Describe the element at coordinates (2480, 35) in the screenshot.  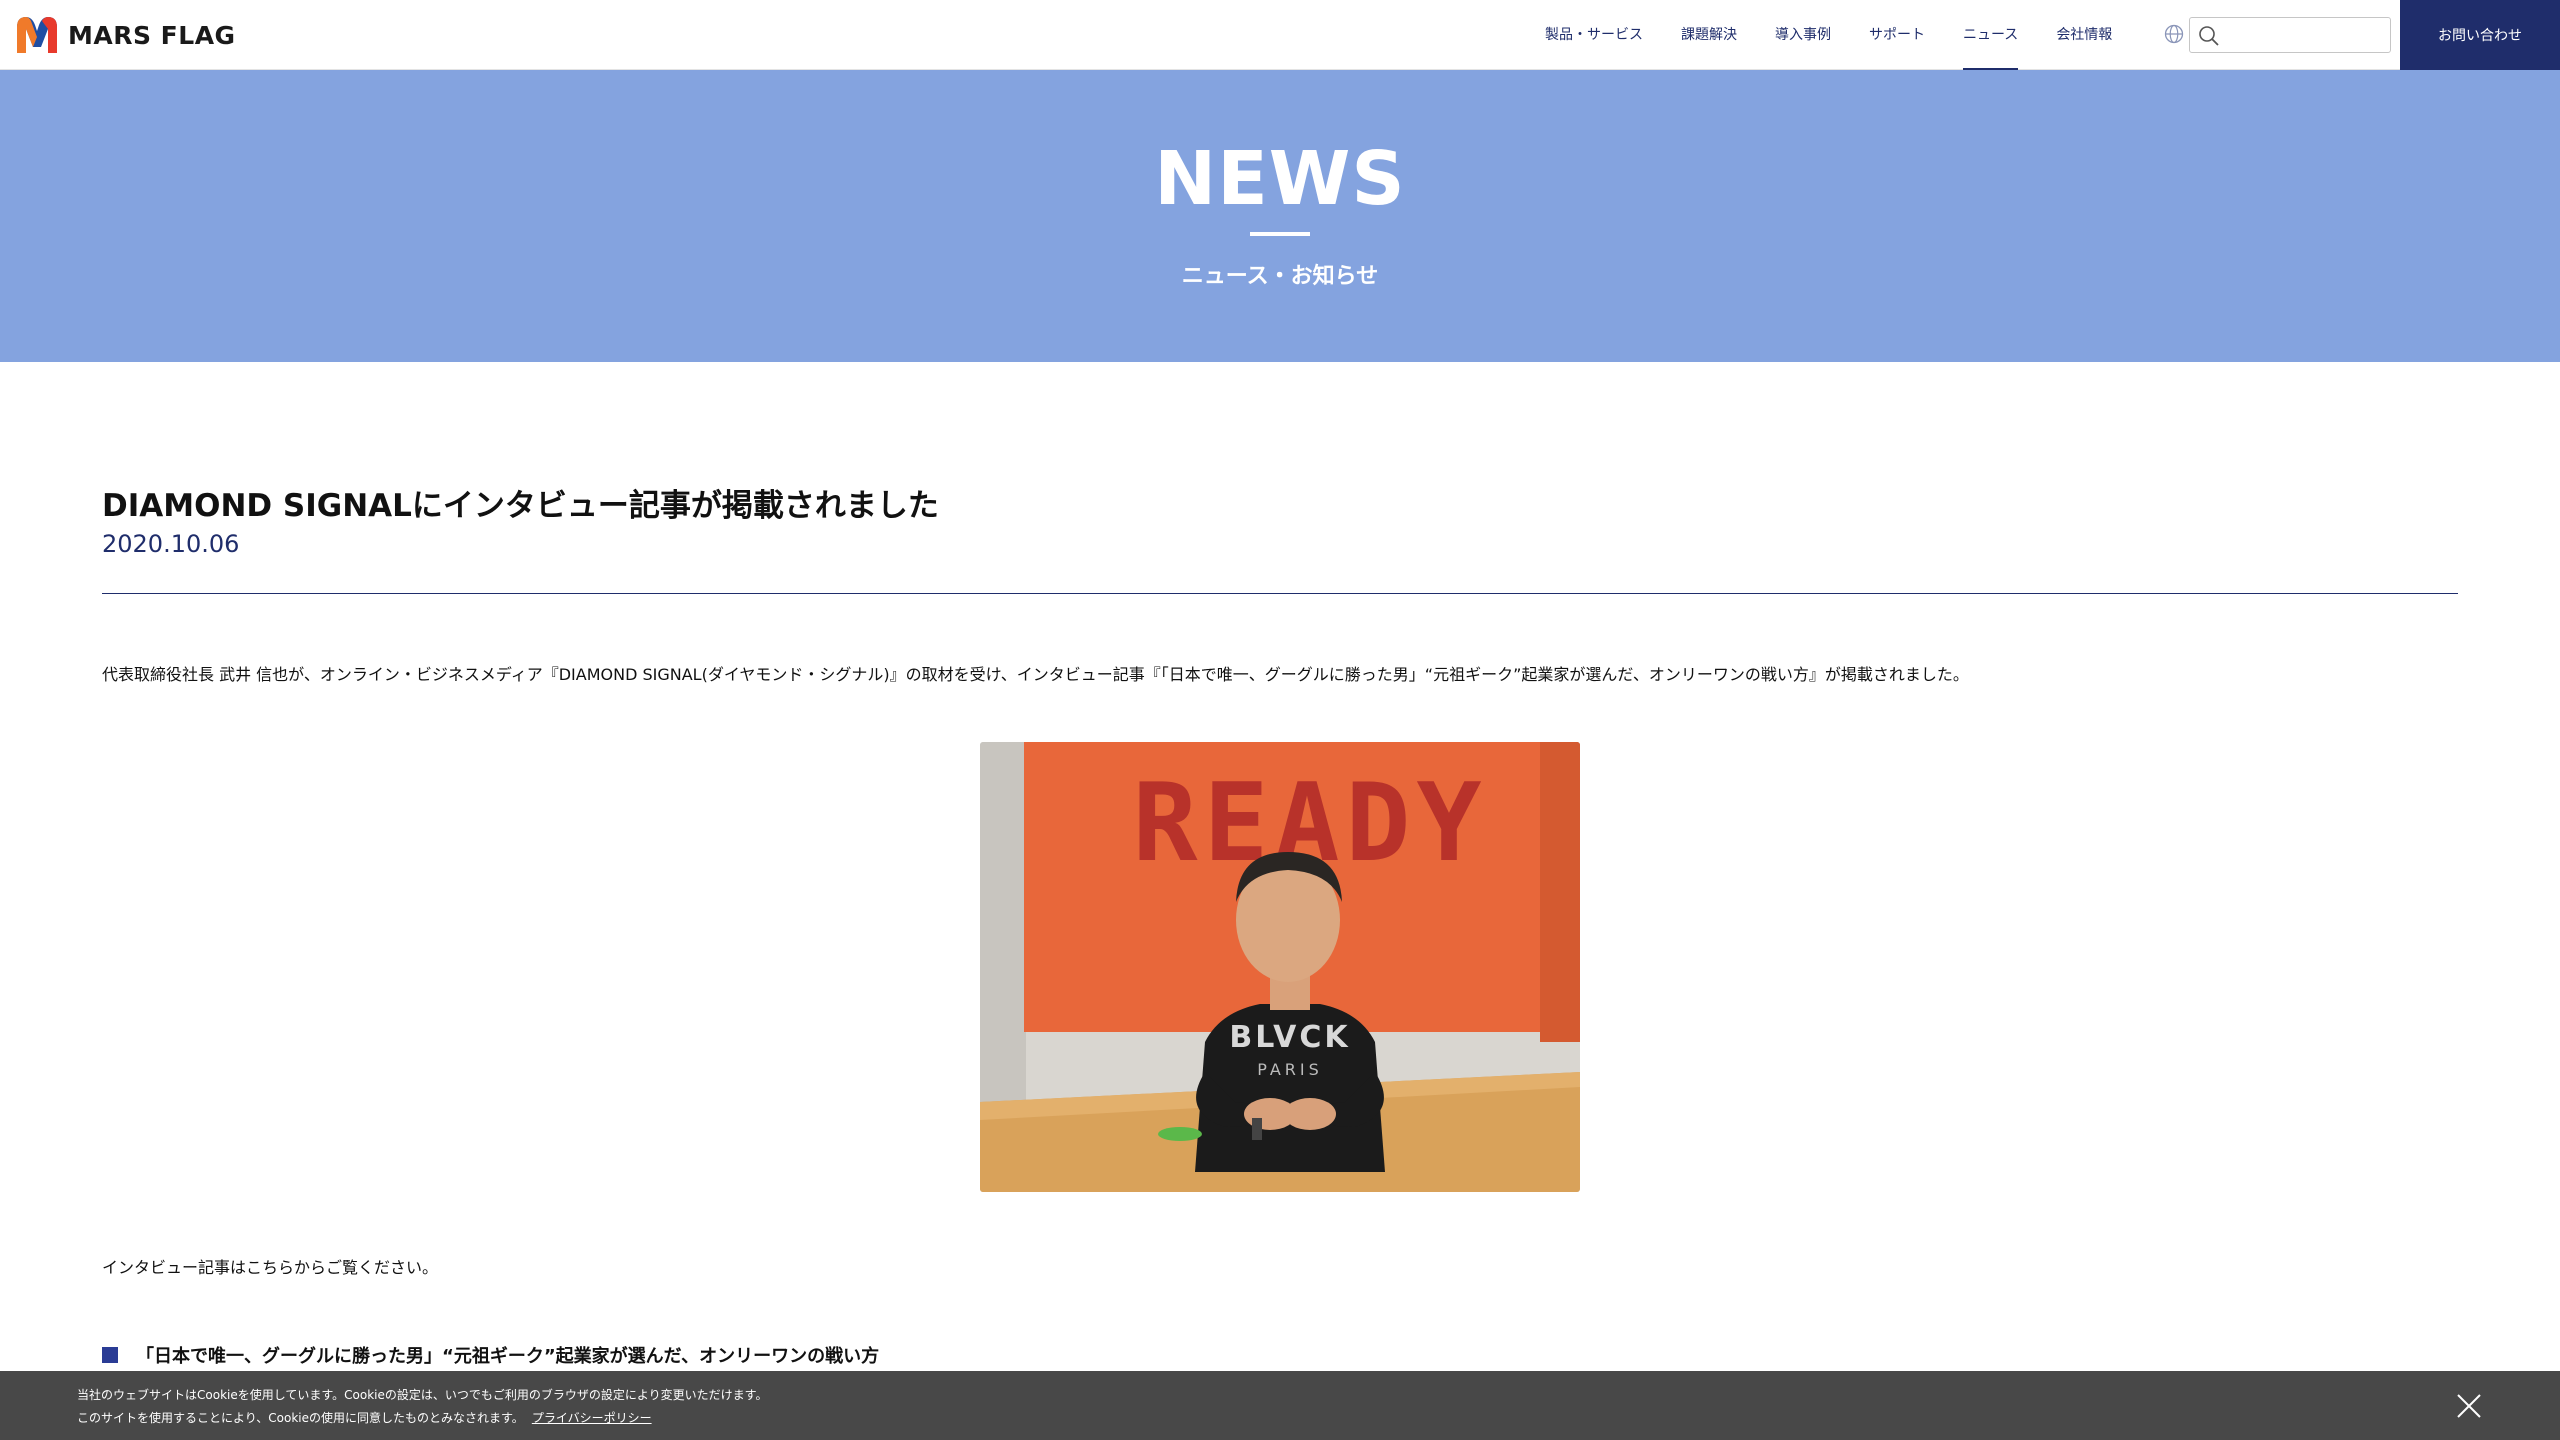
I see `contact-button: お問い合わせ` at that location.